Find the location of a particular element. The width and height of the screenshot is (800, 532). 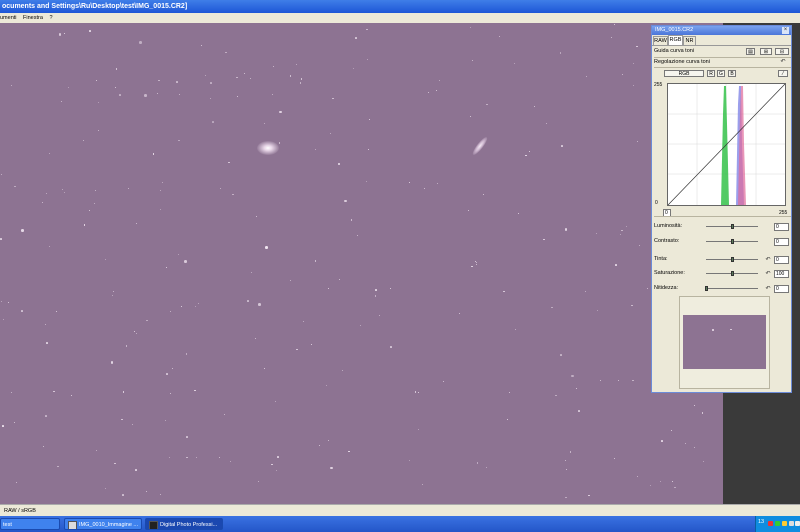

curve-load-icon: ⊞ is located at coordinates (766, 51).